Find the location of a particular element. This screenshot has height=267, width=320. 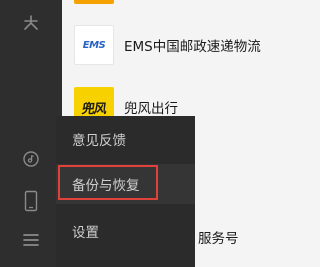

menu-icon is located at coordinates (31, 240).